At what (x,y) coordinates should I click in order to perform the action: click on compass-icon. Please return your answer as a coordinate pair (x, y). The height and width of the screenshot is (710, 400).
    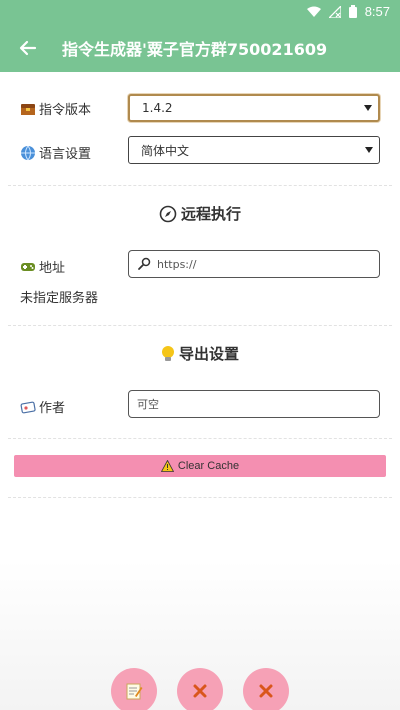
    Looking at the image, I should click on (168, 213).